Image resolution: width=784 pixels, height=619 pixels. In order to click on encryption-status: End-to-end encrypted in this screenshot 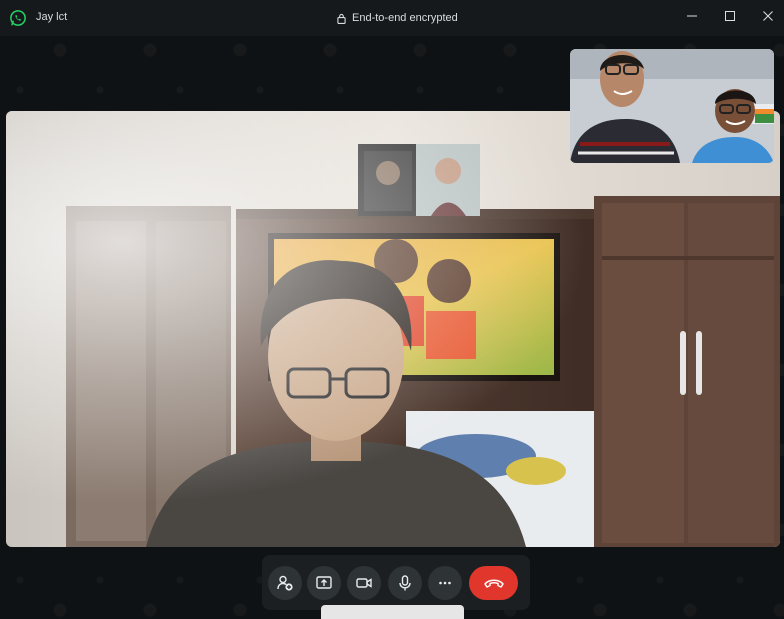, I will do `click(397, 18)`.